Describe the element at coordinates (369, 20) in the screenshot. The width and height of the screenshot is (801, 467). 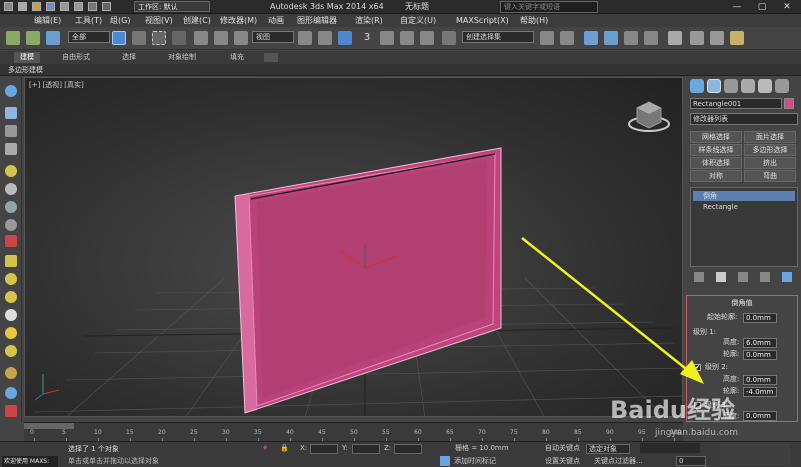
I see `menu-rendering: 渲染(R)` at that location.